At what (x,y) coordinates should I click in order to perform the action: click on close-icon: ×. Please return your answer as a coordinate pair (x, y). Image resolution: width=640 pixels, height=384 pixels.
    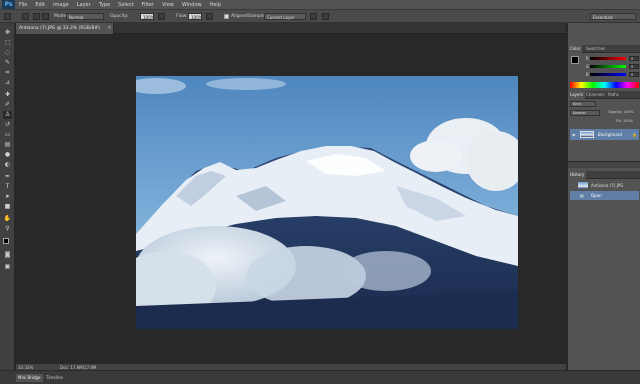
    Looking at the image, I should click on (109, 28).